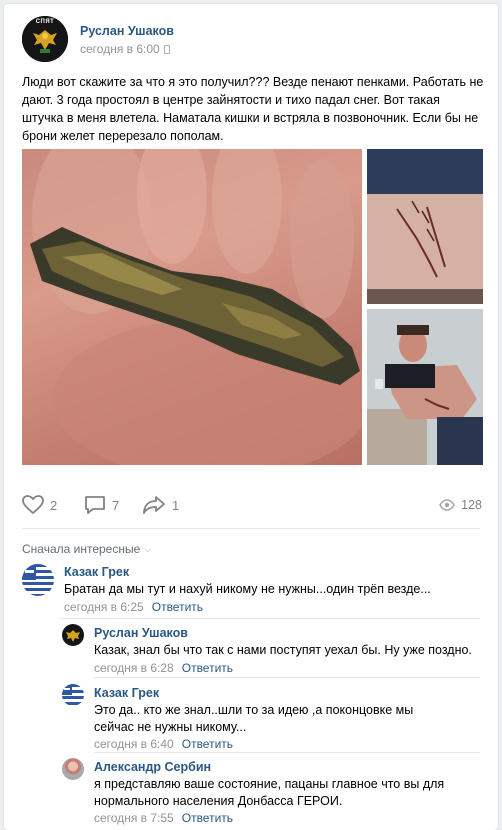  Describe the element at coordinates (45, 22) in the screenshot. I see `avatar-label: СПЯТ` at that location.